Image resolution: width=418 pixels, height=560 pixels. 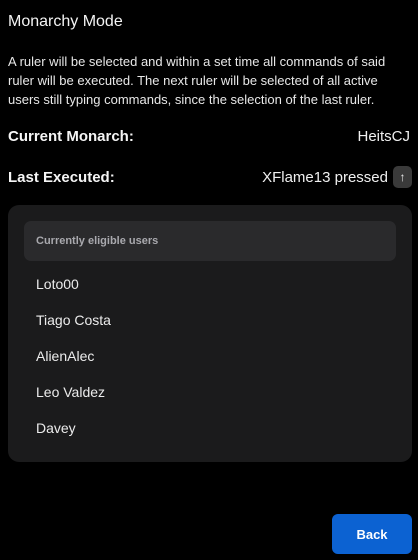 I want to click on arrow-up-icon: ↑, so click(x=402, y=177).